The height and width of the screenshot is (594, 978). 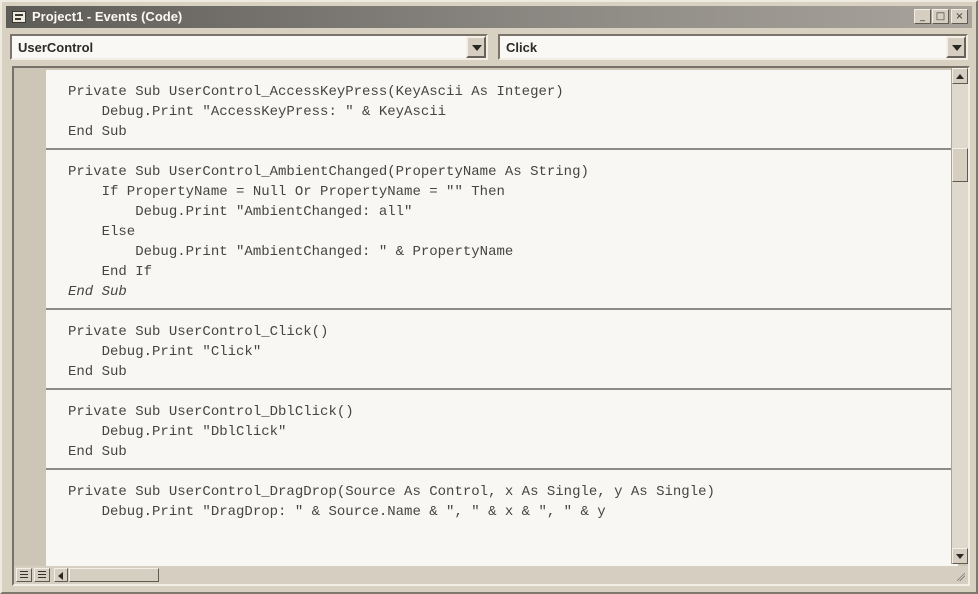 What do you see at coordinates (940, 16) in the screenshot?
I see `maximize-button: □` at bounding box center [940, 16].